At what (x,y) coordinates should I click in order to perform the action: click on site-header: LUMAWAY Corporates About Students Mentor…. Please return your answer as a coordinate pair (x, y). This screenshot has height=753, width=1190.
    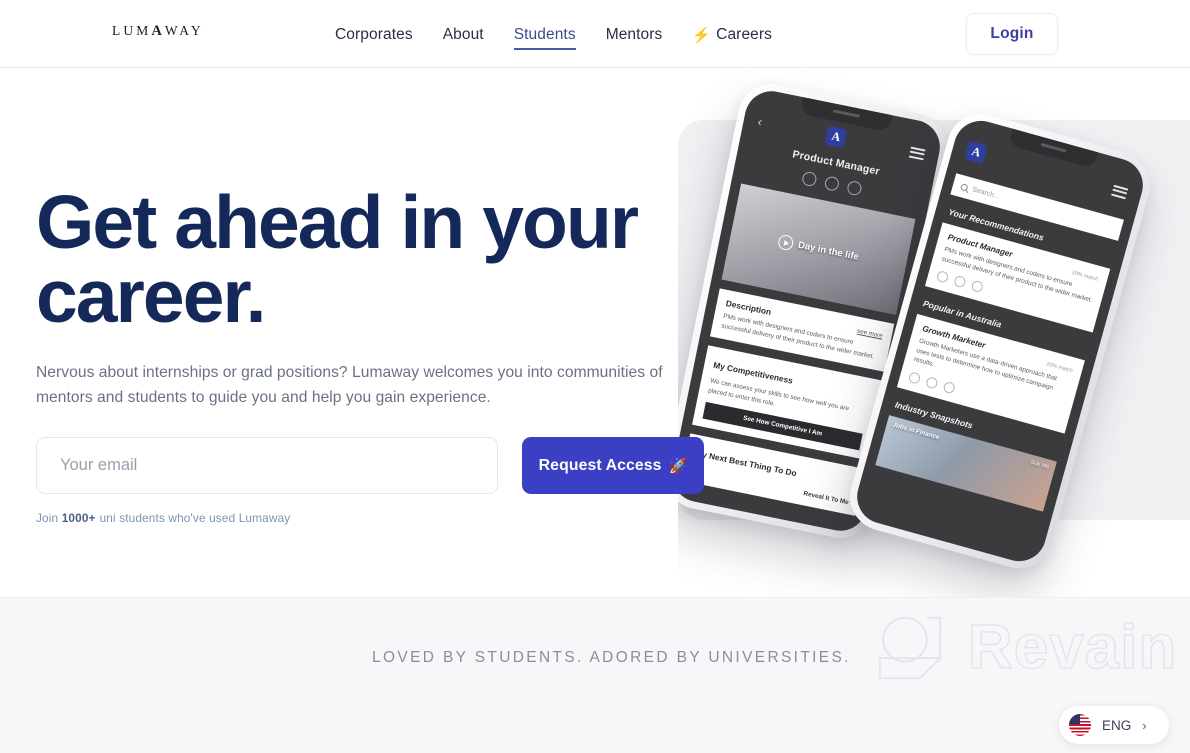
    Looking at the image, I should click on (595, 34).